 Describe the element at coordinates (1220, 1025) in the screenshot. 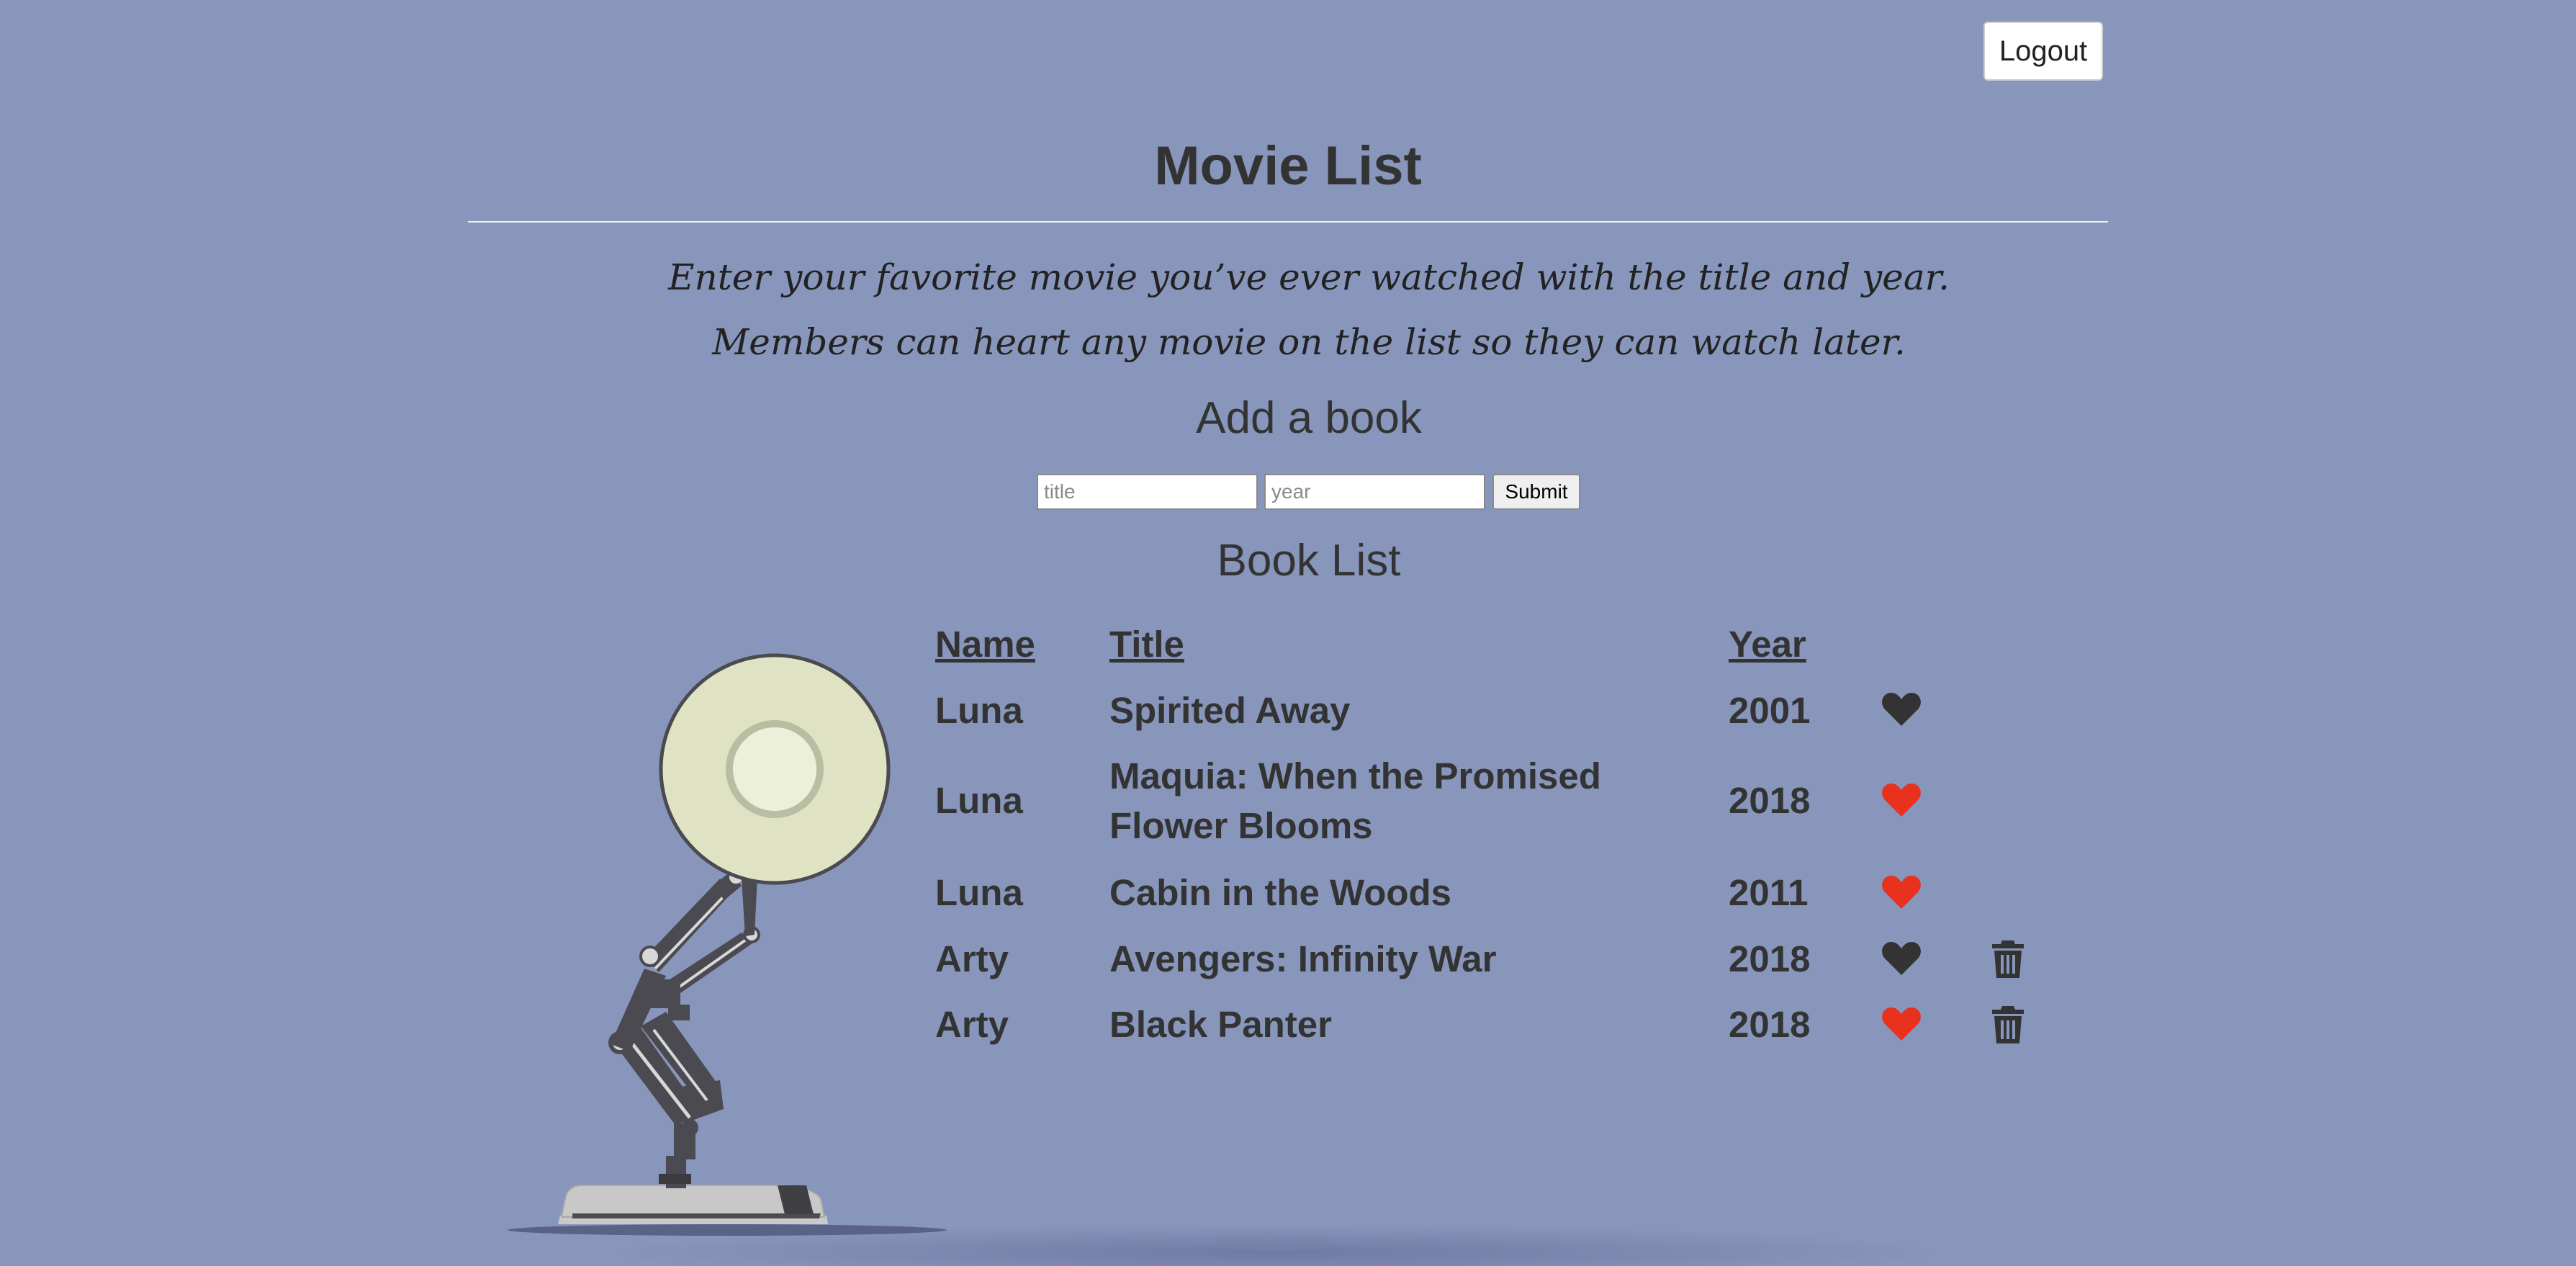

I see `row-title: Black Panter` at that location.